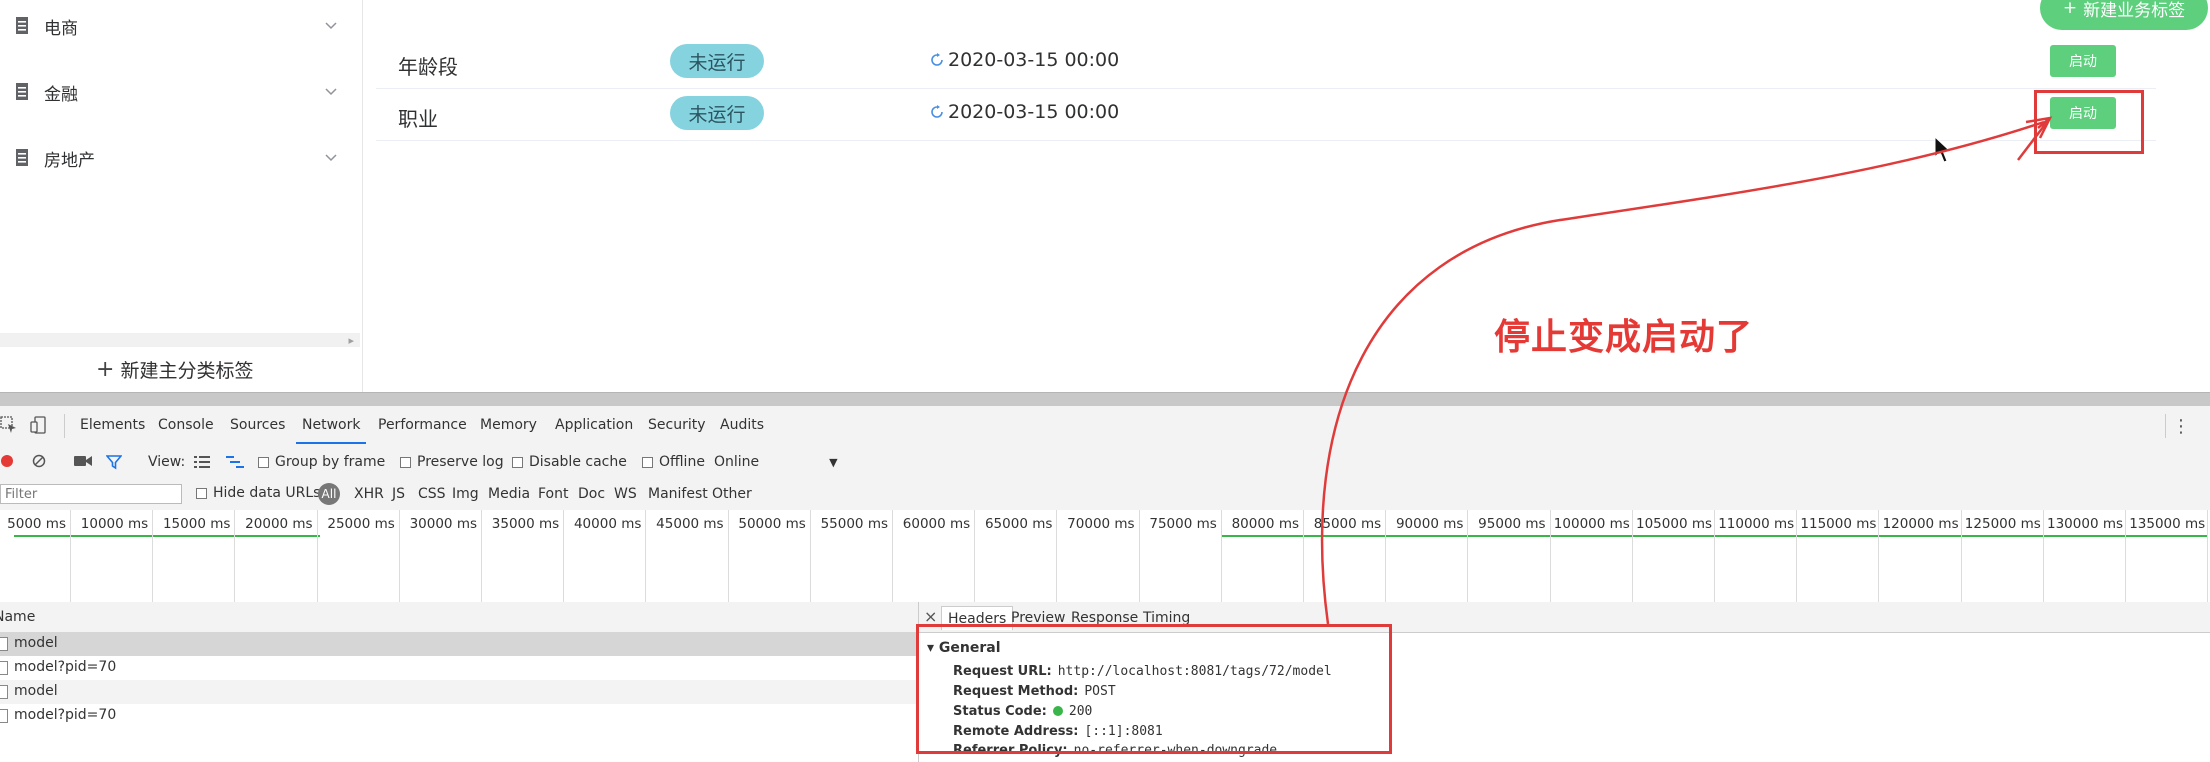 Image resolution: width=2210 pixels, height=762 pixels. Describe the element at coordinates (1715, 536) in the screenshot. I see `timeline-activity-bar` at that location.